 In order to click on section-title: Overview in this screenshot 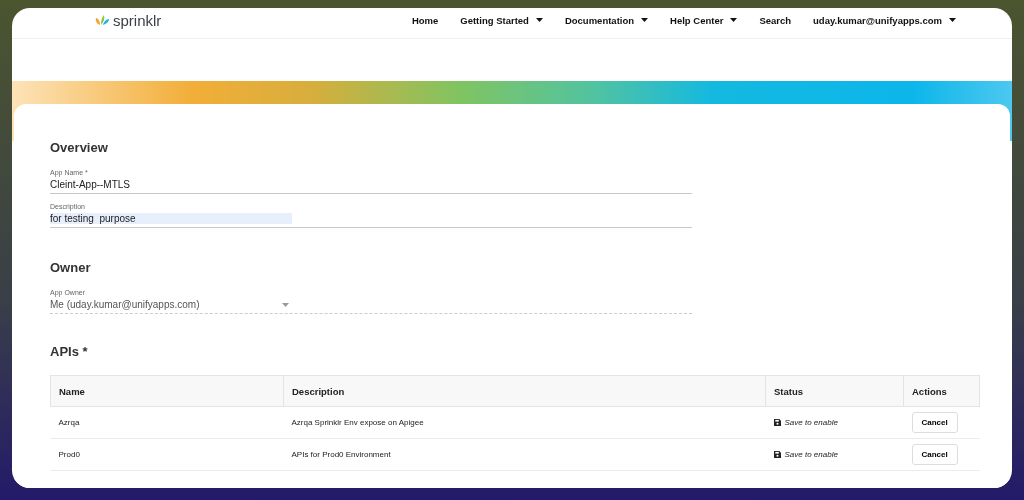, I will do `click(79, 147)`.